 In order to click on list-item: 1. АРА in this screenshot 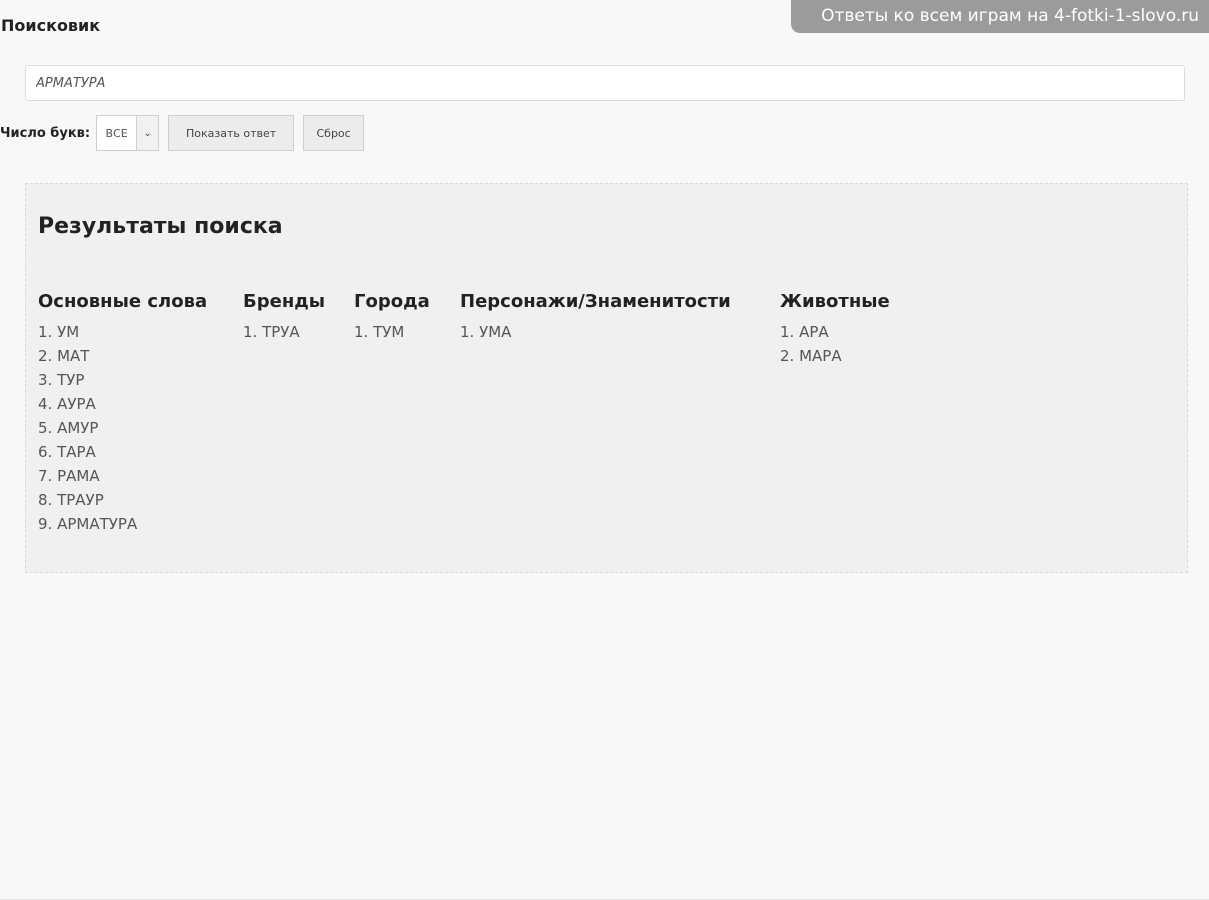, I will do `click(804, 332)`.